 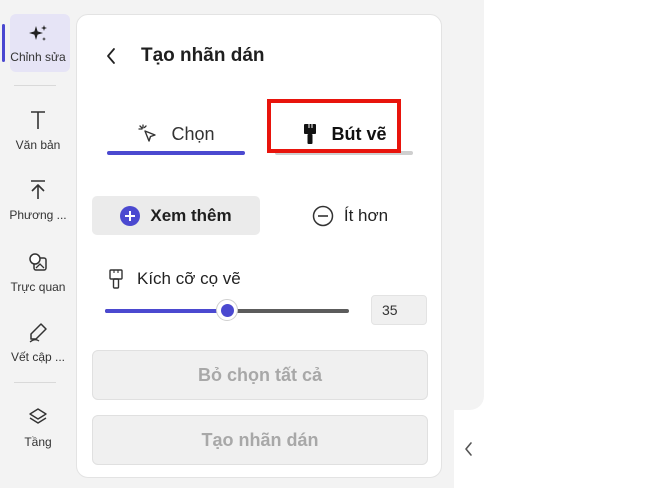 What do you see at coordinates (399, 310) in the screenshot?
I see `brush-size-input` at bounding box center [399, 310].